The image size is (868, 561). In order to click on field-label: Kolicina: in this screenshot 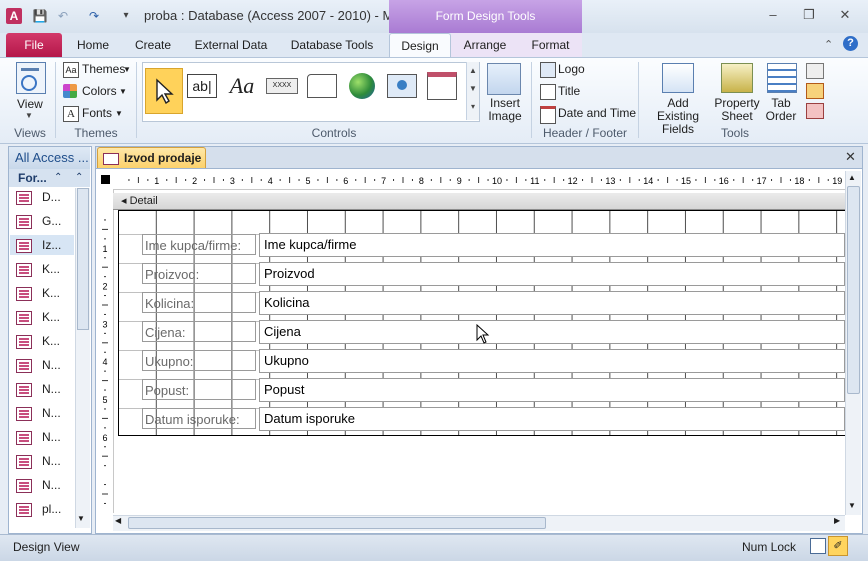, I will do `click(199, 302)`.